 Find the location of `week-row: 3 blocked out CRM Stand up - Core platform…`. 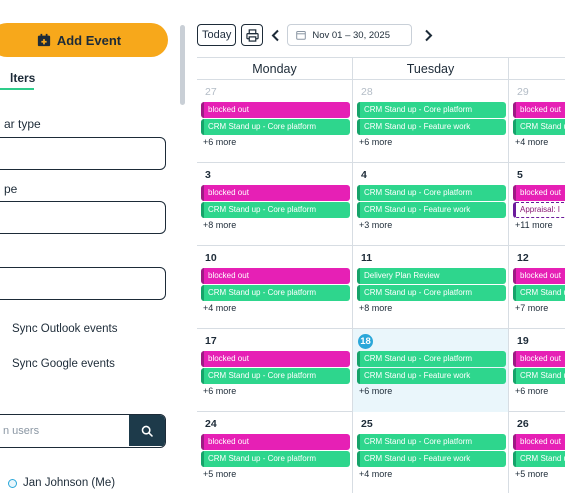

week-row: 3 blocked out CRM Stand up - Core platform… is located at coordinates (381, 204).